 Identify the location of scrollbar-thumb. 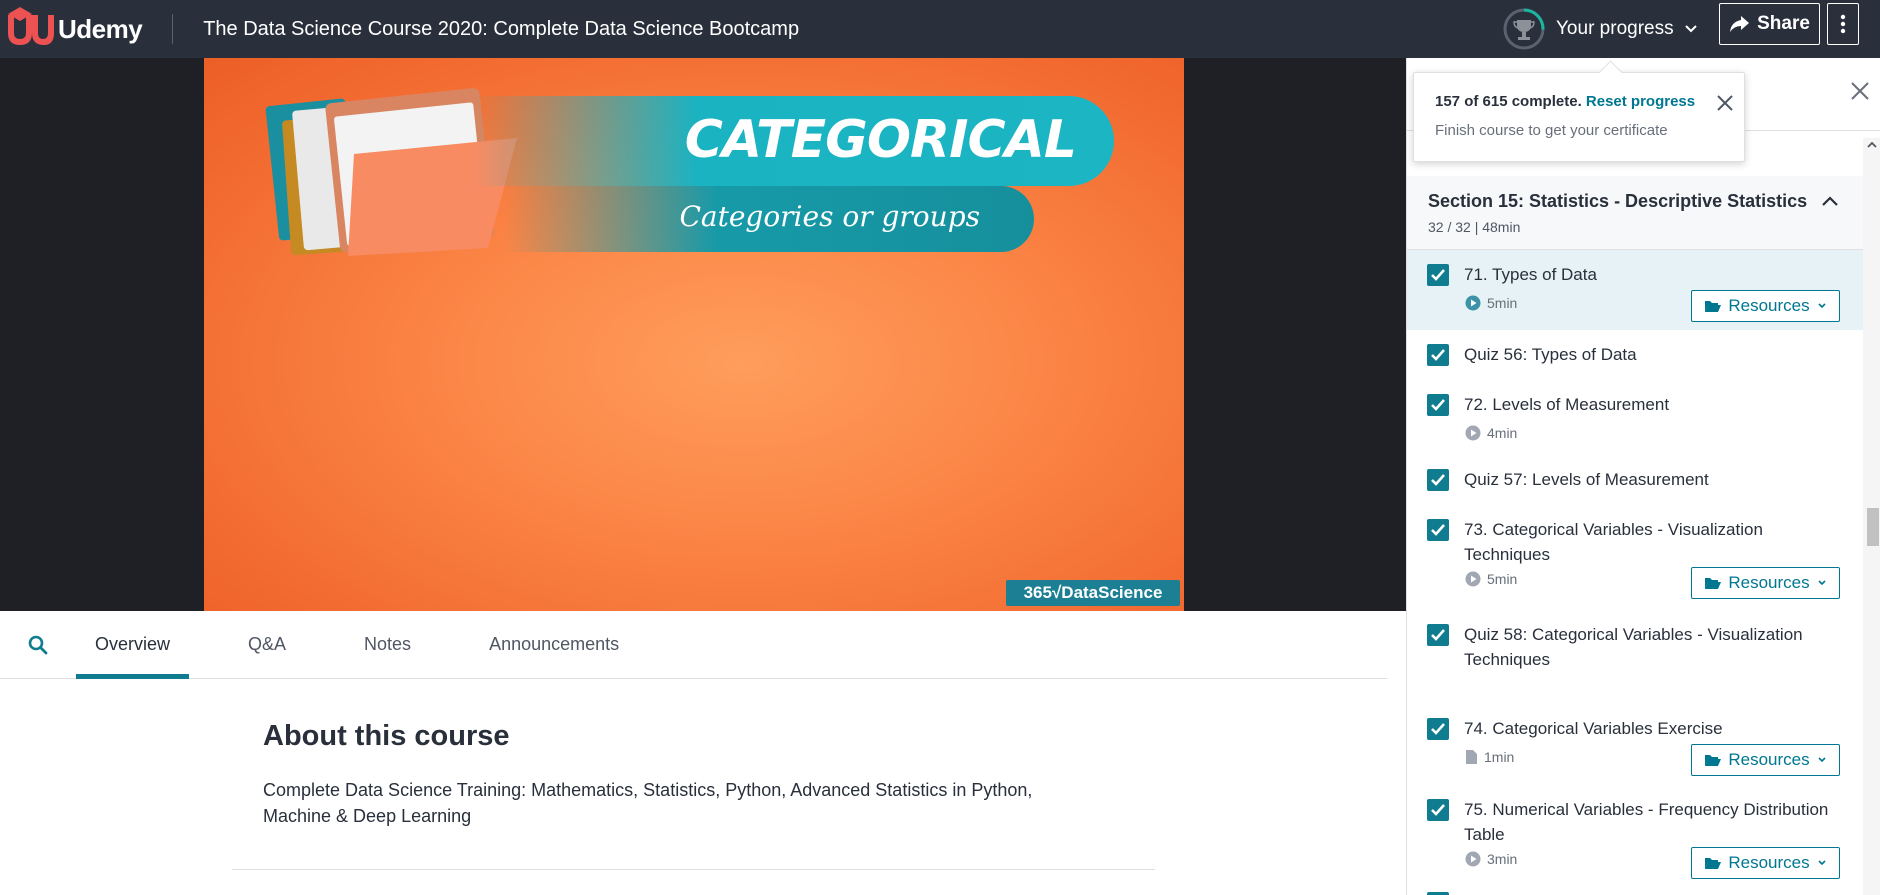
(1873, 527).